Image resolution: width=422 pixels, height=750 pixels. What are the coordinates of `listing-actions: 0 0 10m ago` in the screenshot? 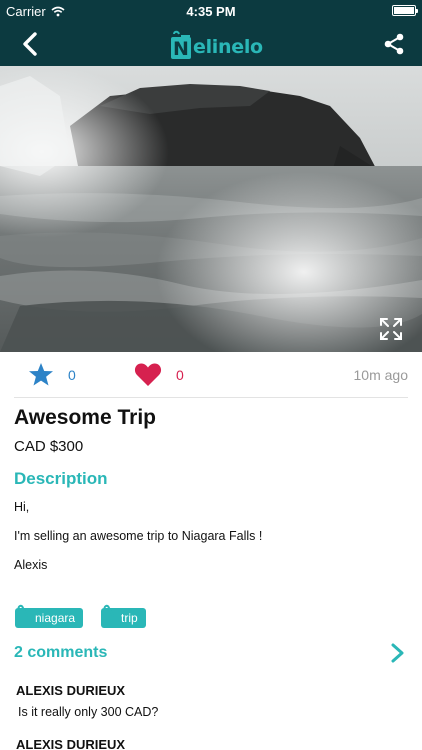 It's located at (211, 375).